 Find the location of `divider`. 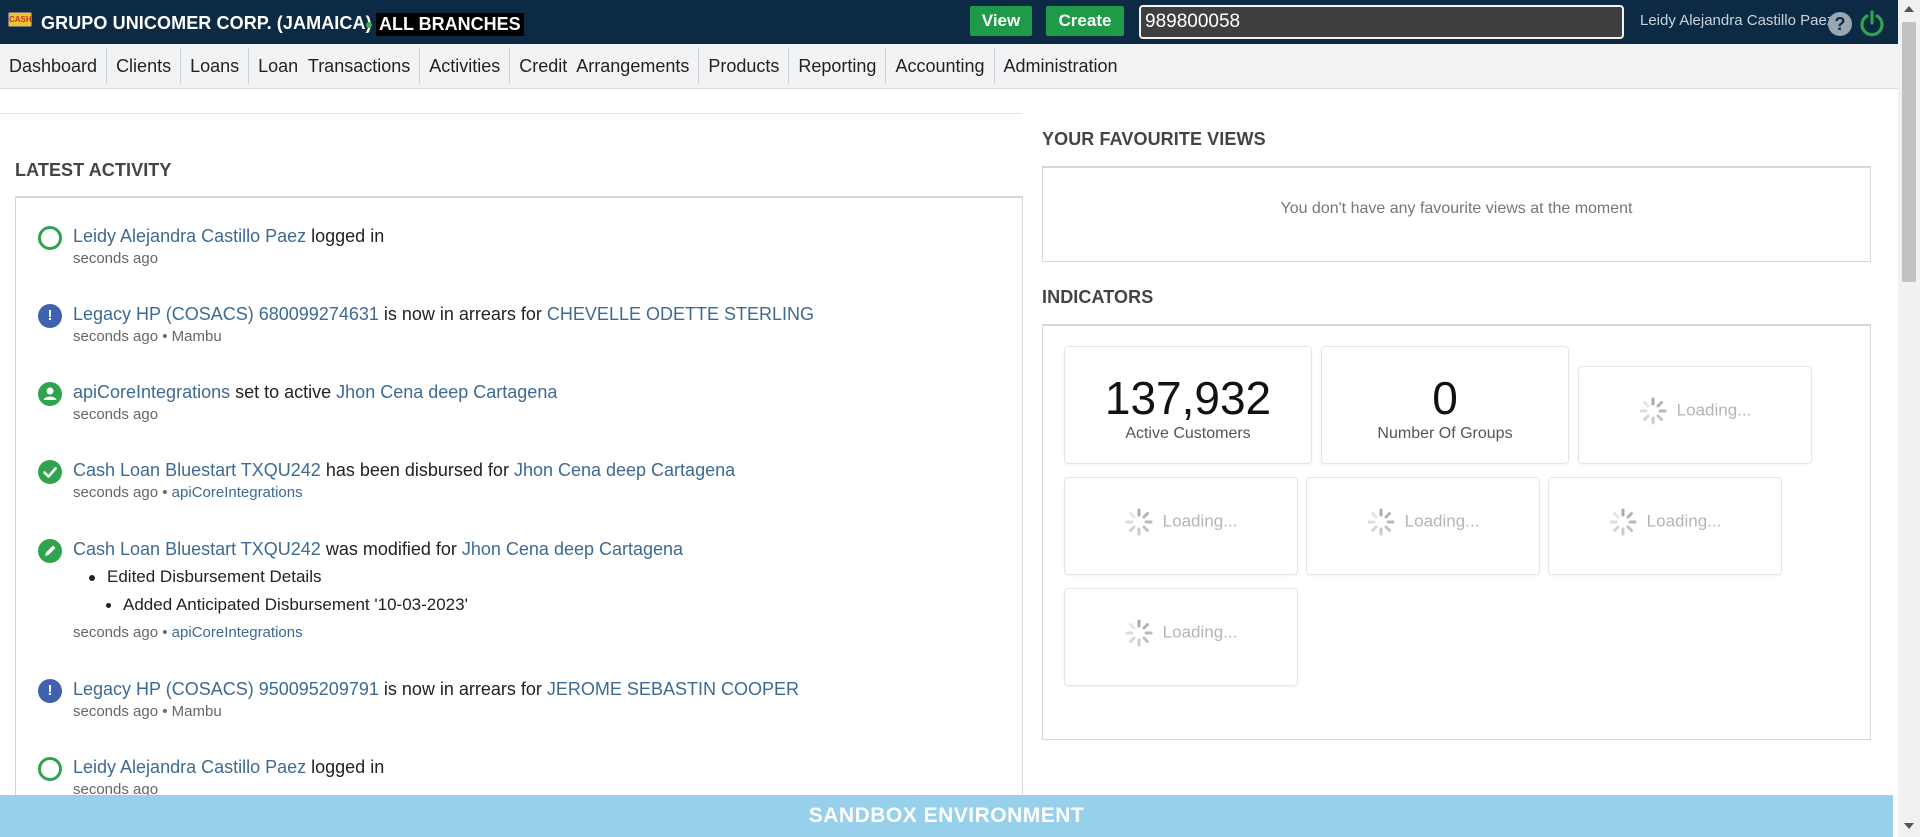

divider is located at coordinates (511, 113).